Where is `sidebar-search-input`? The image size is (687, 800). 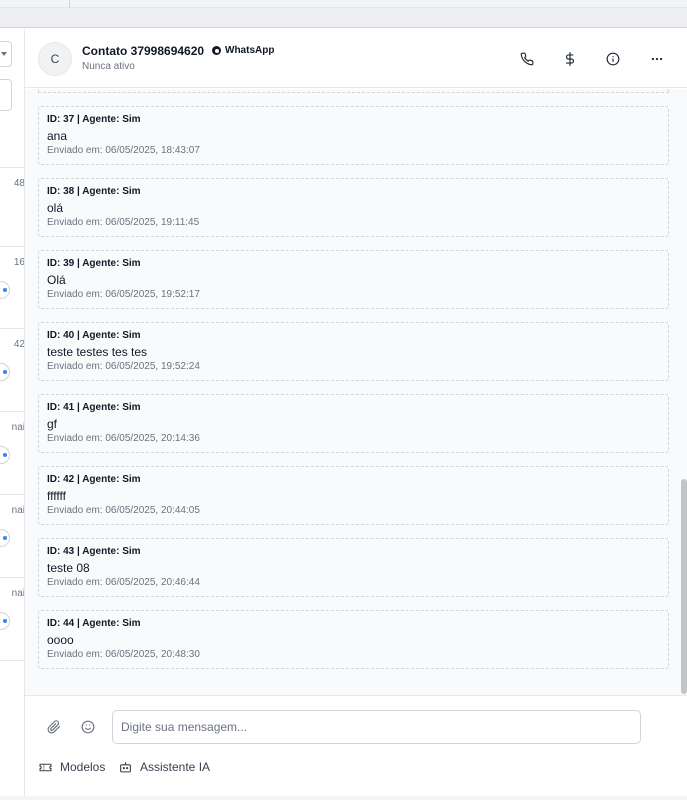 sidebar-search-input is located at coordinates (6, 95).